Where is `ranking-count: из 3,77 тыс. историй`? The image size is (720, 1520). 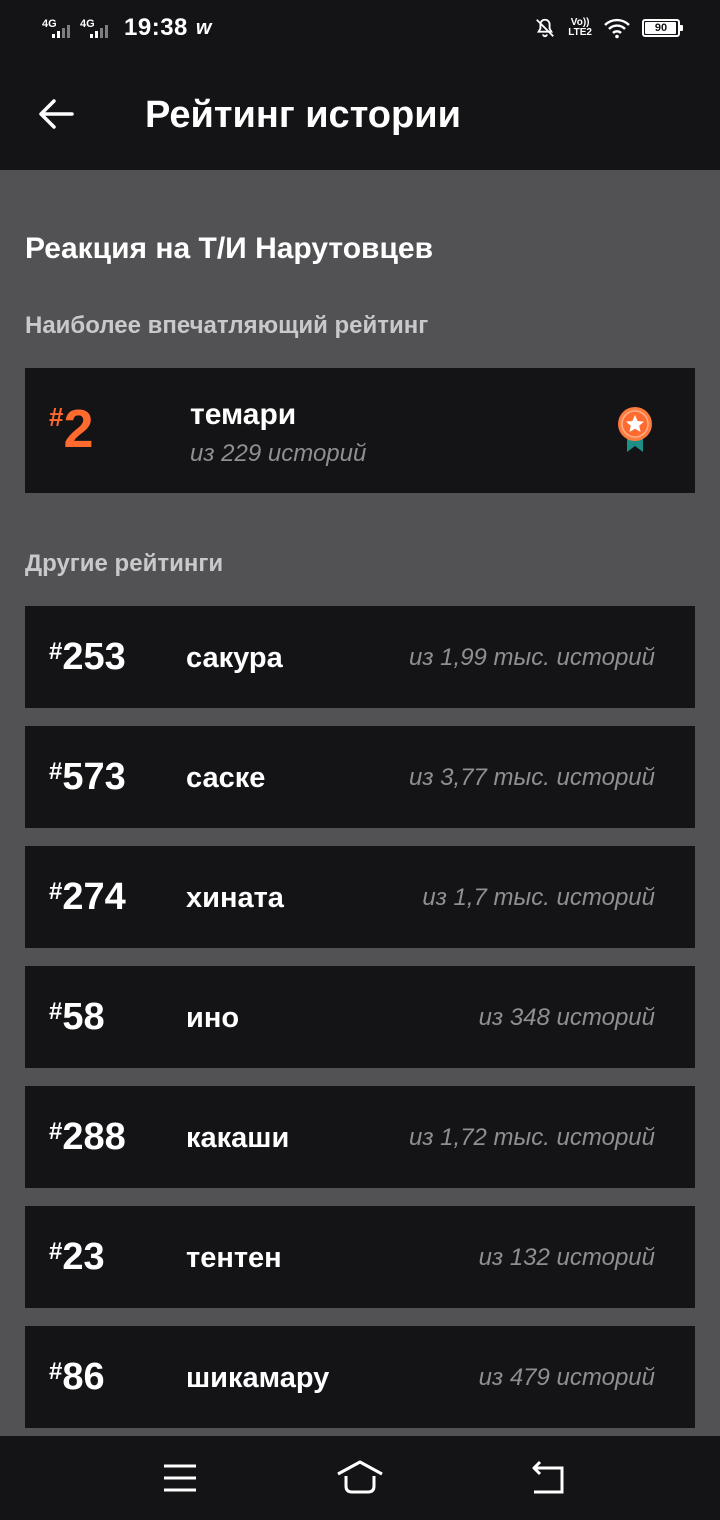 ranking-count: из 3,77 тыс. историй is located at coordinates (532, 777).